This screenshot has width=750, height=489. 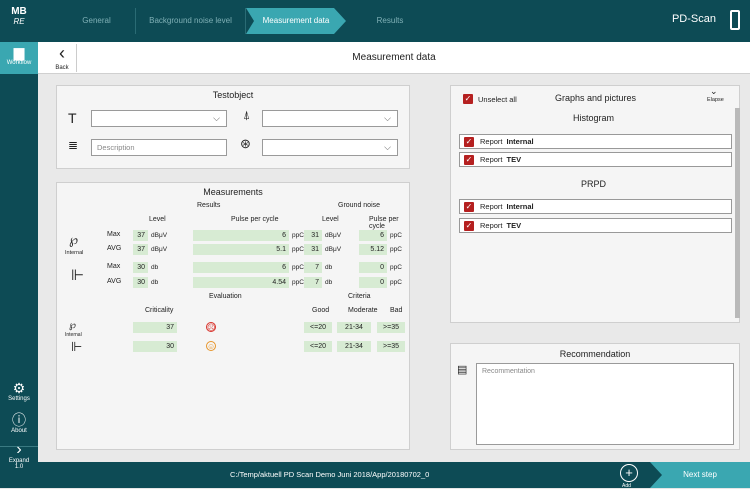 What do you see at coordinates (700, 475) in the screenshot?
I see `next-step-button: Next step` at bounding box center [700, 475].